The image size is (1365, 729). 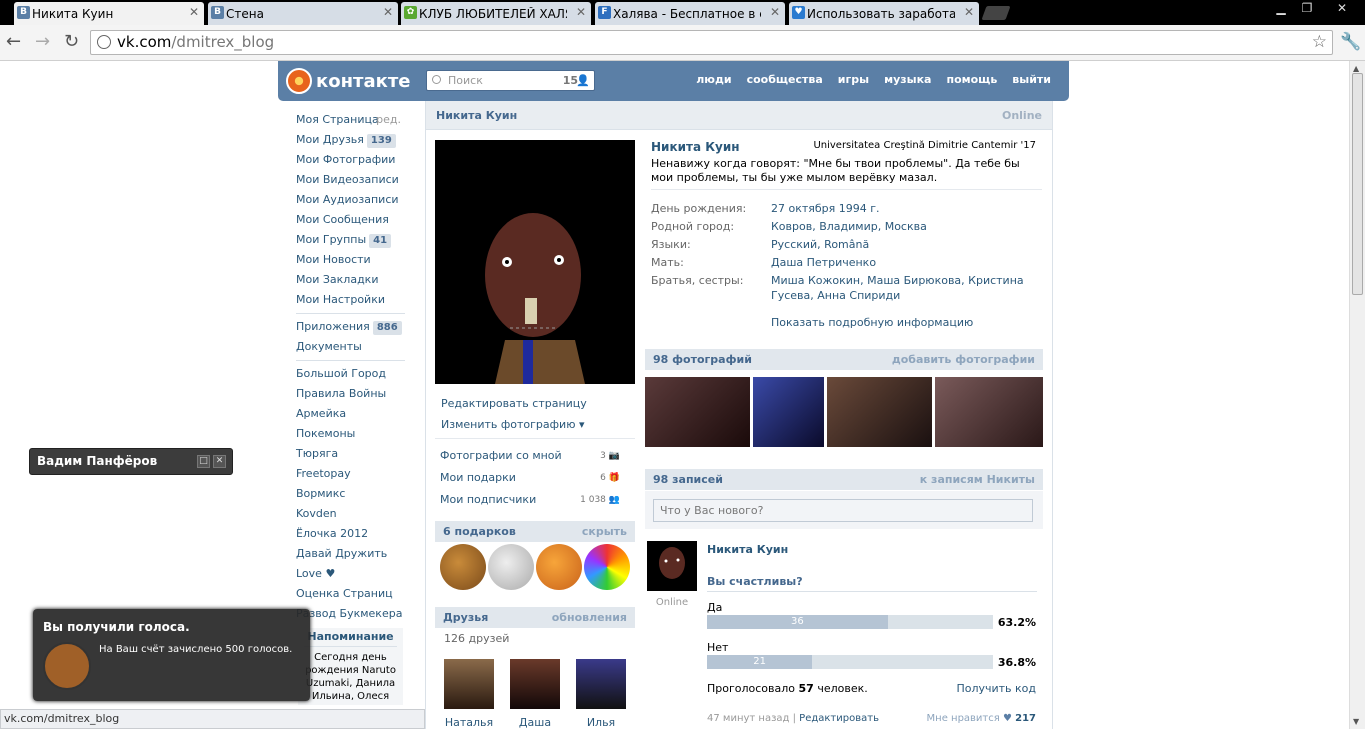 What do you see at coordinates (109, 13) in the screenshot?
I see `tab-nikita: B Никита Куин ✕` at bounding box center [109, 13].